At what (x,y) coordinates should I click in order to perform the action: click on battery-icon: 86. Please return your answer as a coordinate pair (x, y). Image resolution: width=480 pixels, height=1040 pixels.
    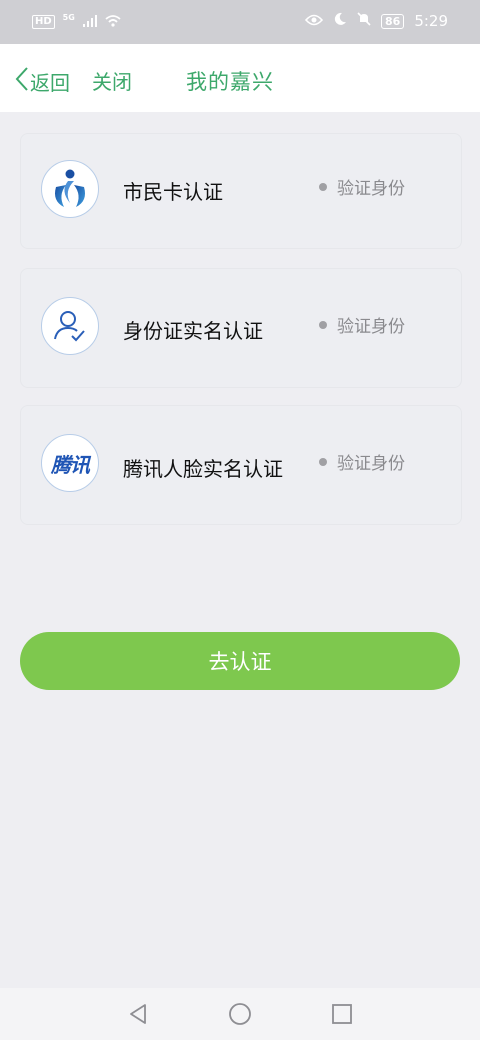
    Looking at the image, I should click on (393, 21).